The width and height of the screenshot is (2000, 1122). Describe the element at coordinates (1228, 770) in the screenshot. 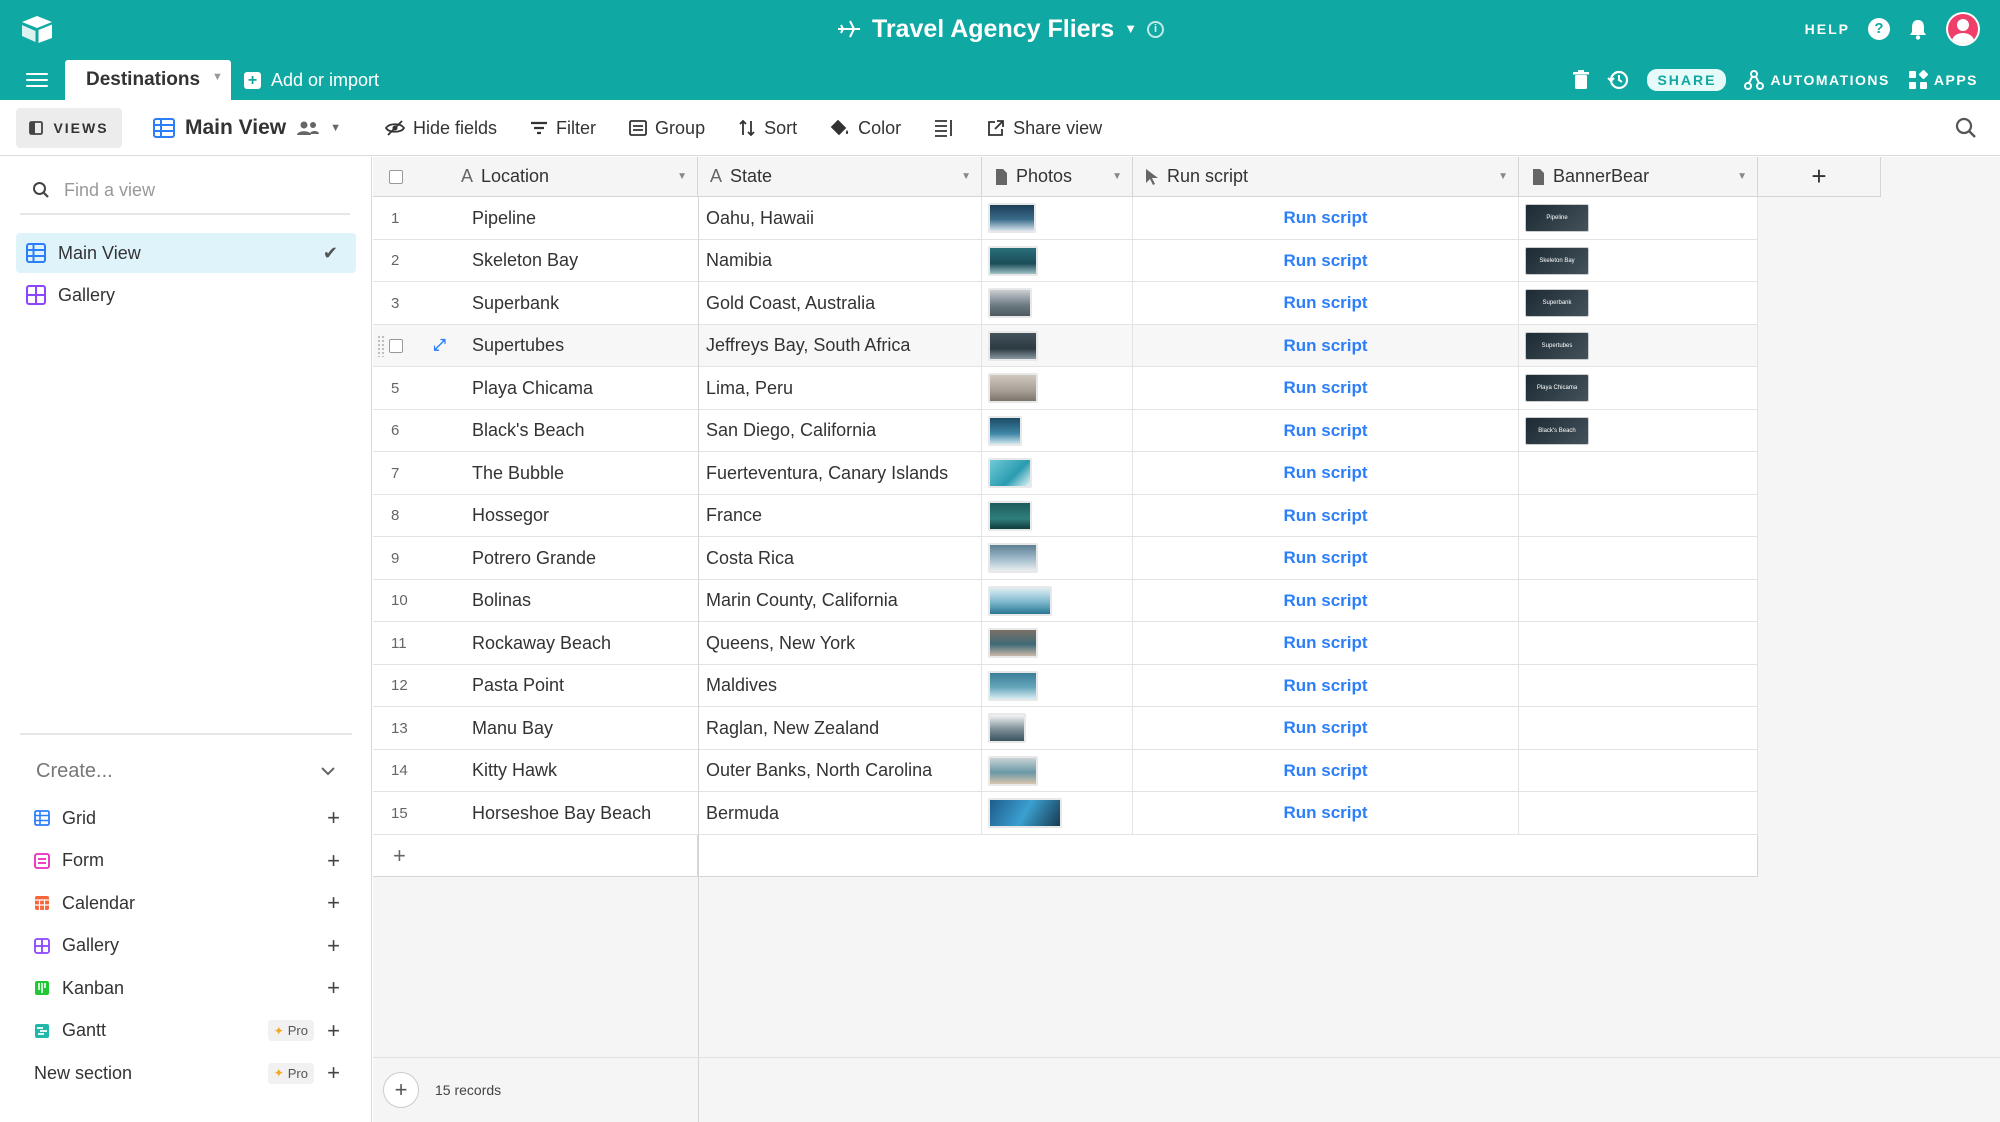

I see `table-row: Outer Banks, North Carolina Run script` at that location.